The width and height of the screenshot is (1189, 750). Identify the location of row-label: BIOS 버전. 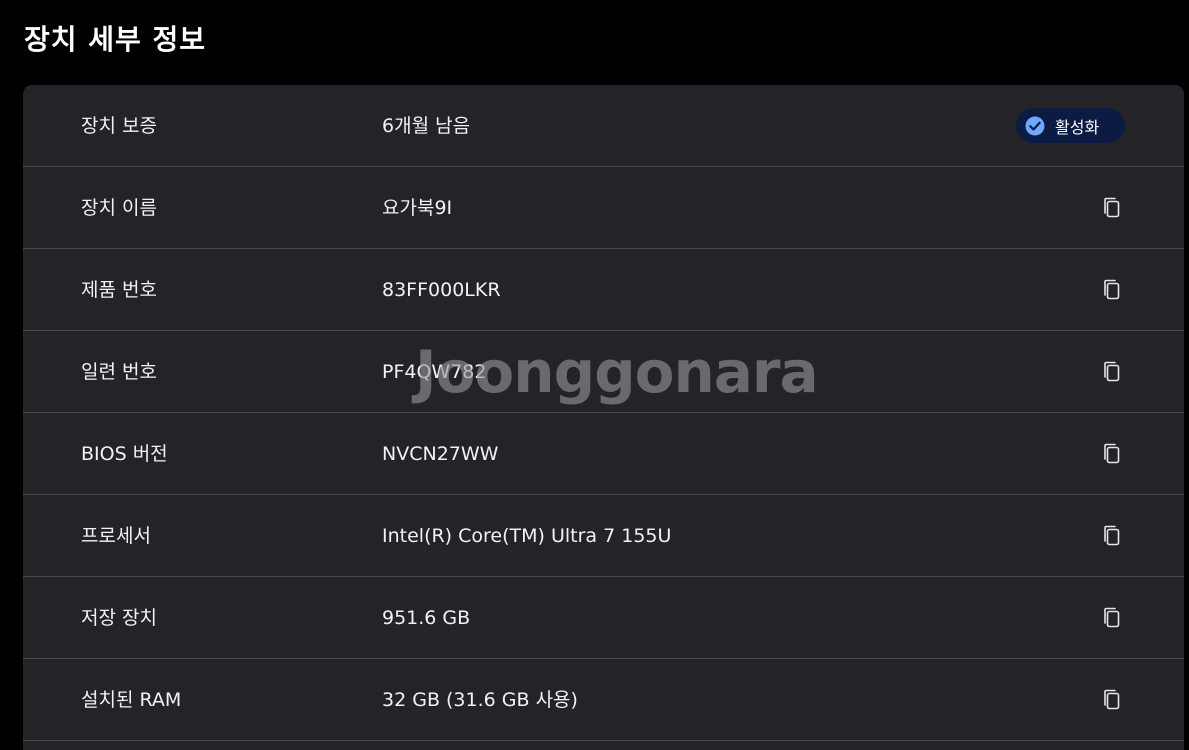
(124, 454).